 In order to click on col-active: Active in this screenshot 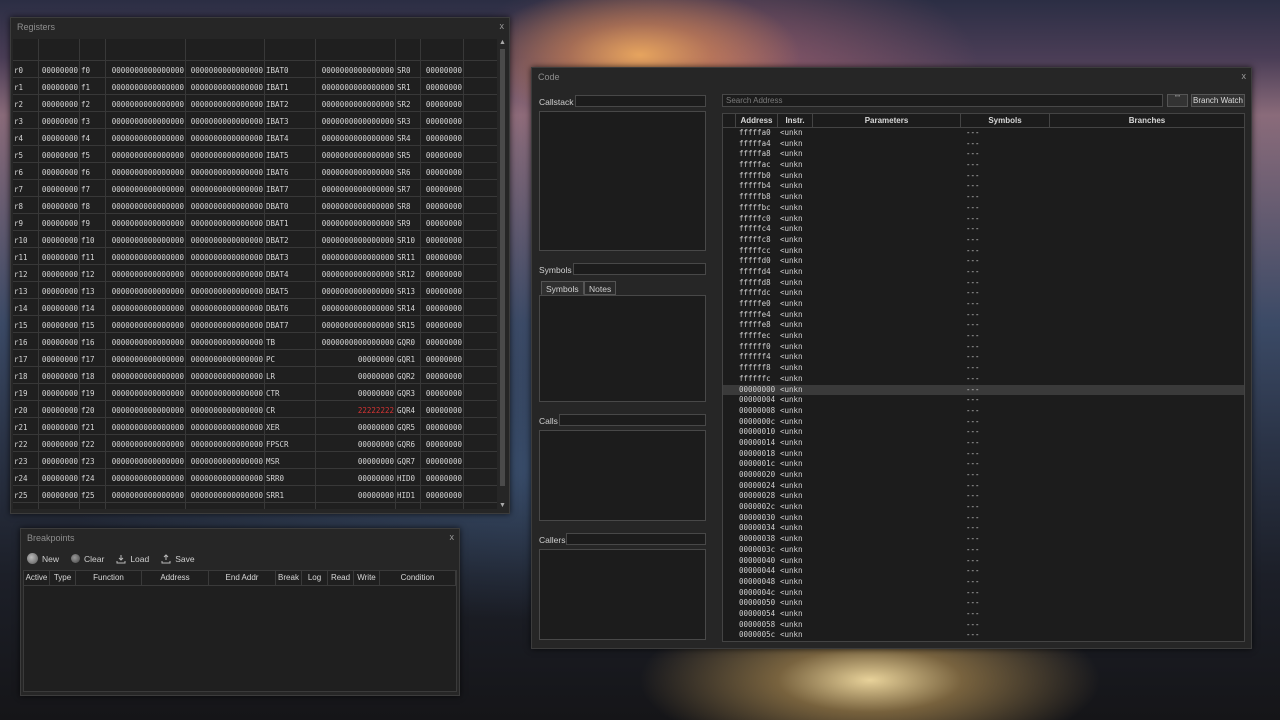, I will do `click(37, 578)`.